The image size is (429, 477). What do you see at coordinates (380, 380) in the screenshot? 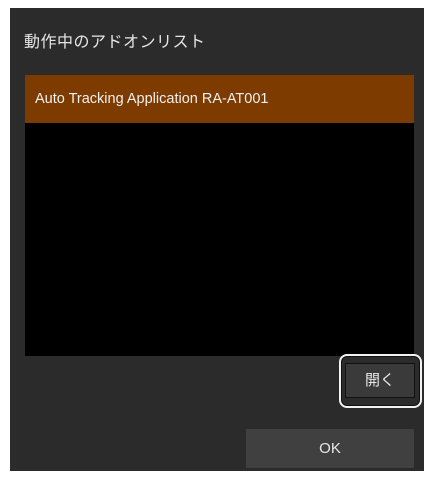
I see `open-button: 開く` at bounding box center [380, 380].